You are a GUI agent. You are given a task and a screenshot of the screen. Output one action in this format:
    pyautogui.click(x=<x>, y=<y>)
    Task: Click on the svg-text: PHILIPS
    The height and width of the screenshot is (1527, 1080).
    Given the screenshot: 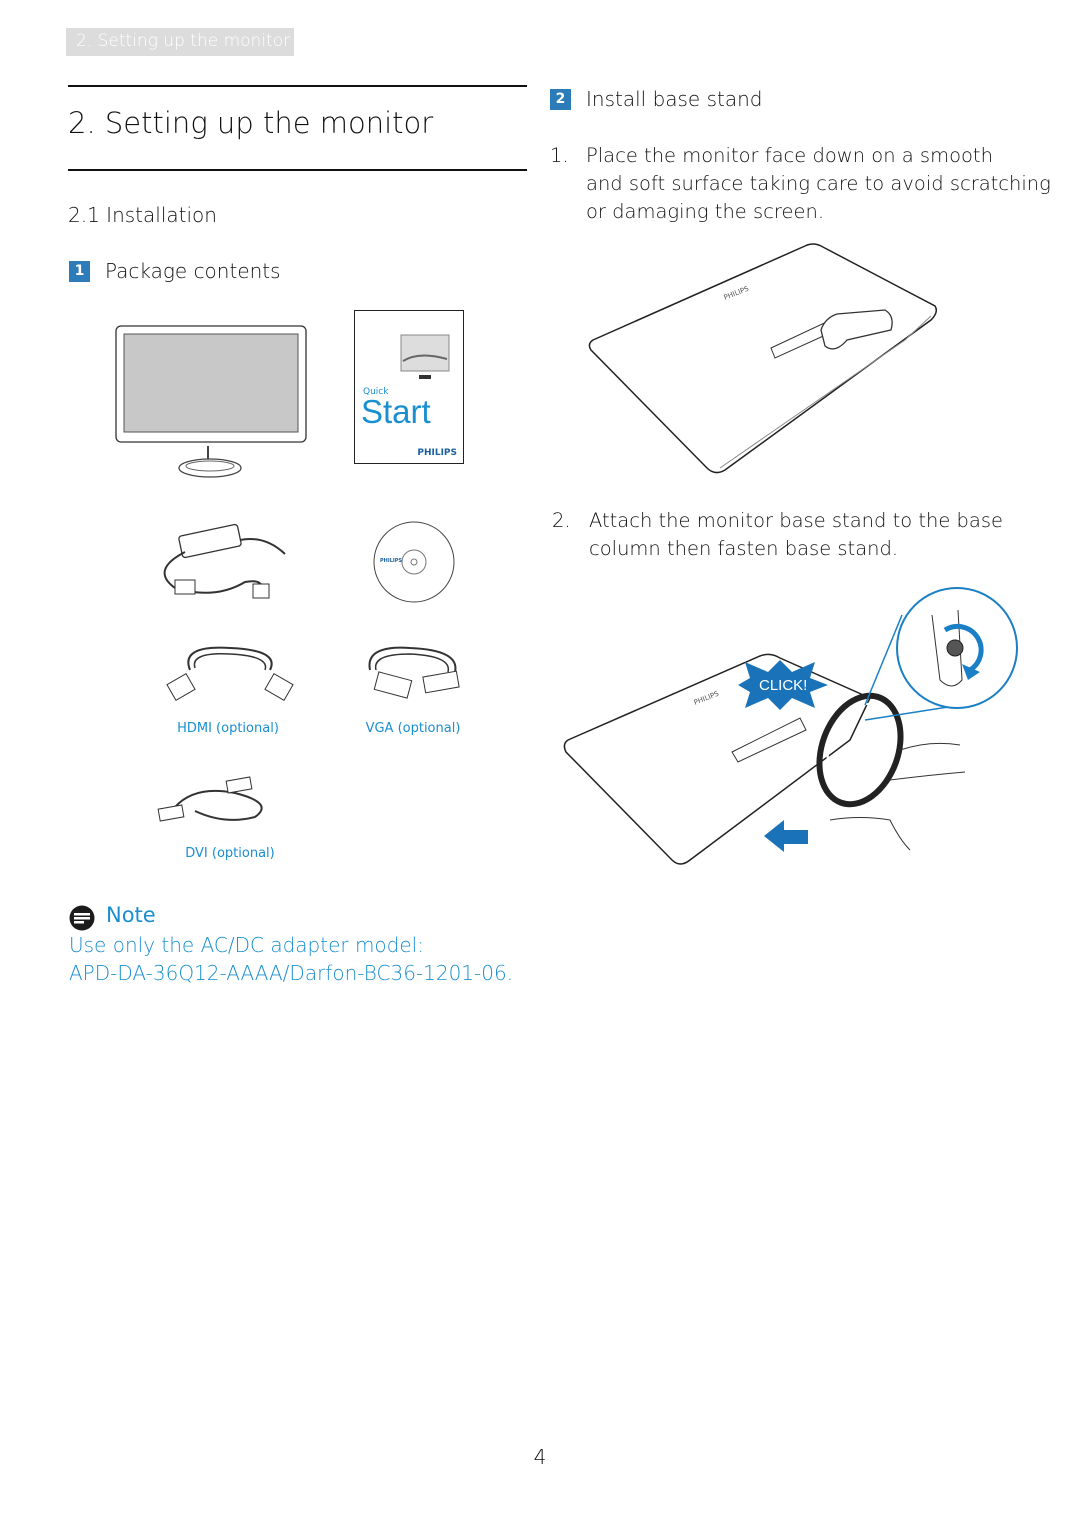 What is the action you would take?
    pyautogui.click(x=391, y=561)
    